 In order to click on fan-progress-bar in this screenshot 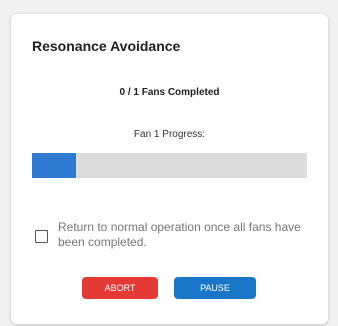, I will do `click(169, 165)`.